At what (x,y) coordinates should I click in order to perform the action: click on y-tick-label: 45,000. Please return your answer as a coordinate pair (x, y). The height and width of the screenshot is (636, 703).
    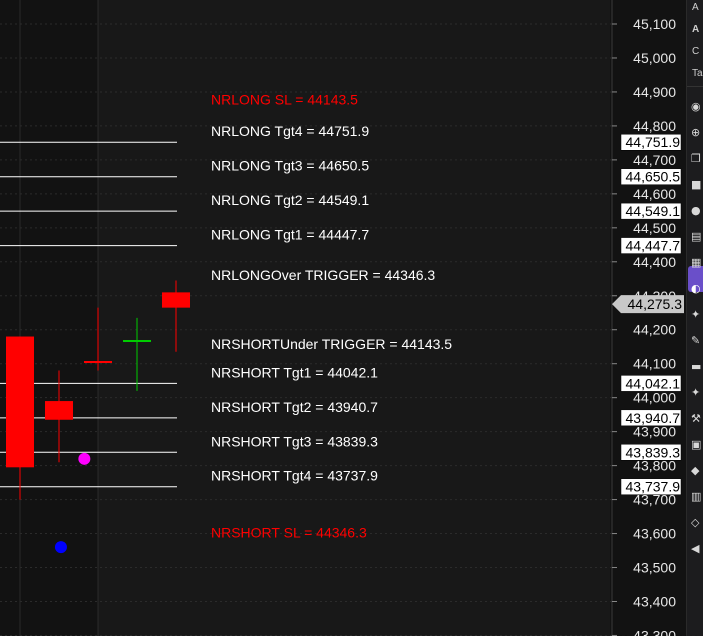
    Looking at the image, I should click on (654, 58).